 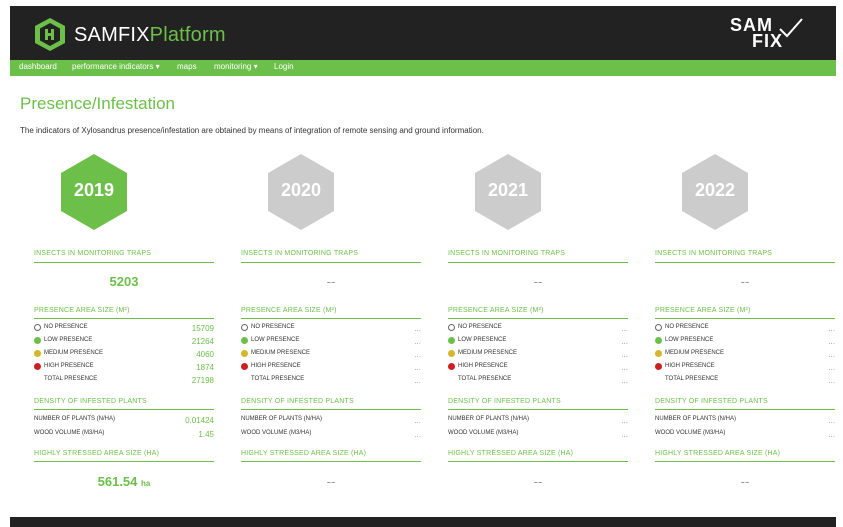 I want to click on nav-item-dashboard: dashboard, so click(x=38, y=66).